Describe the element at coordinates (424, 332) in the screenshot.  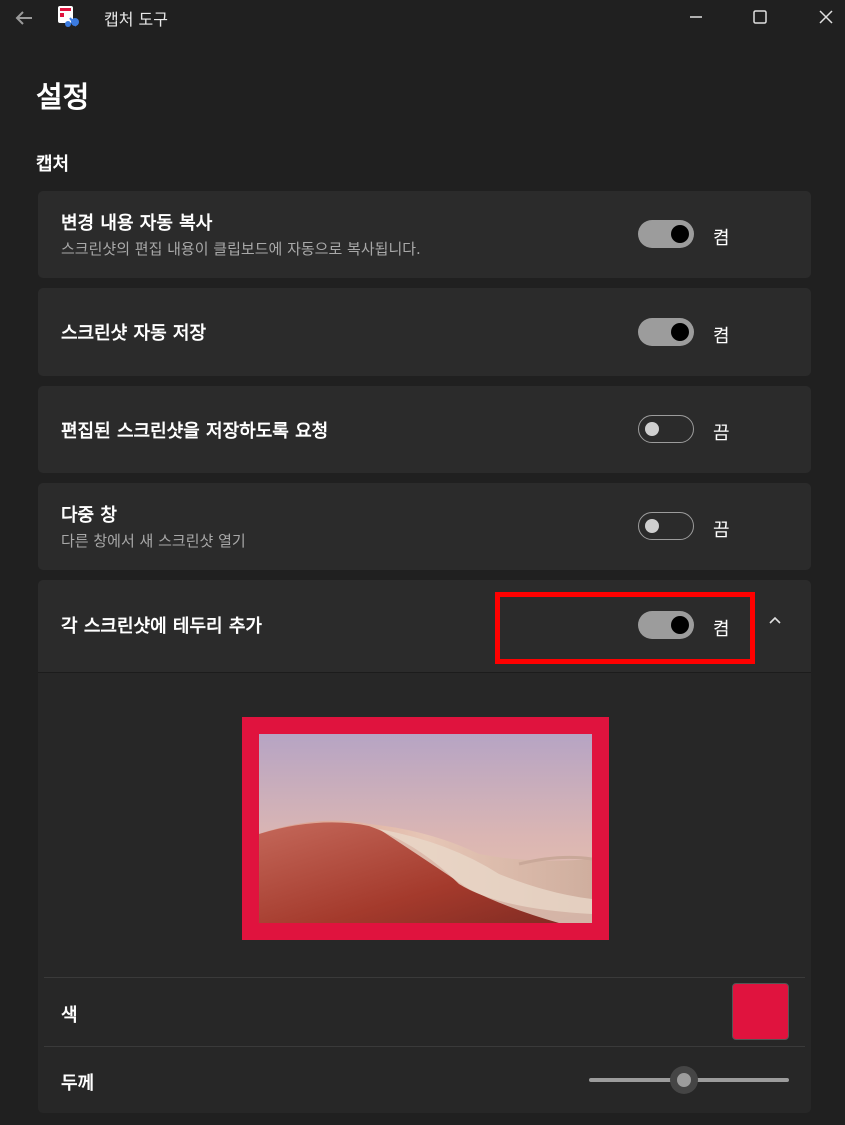
I see `setting-auto-save-screenshots: 스크린샷 자동 저장 켬` at that location.